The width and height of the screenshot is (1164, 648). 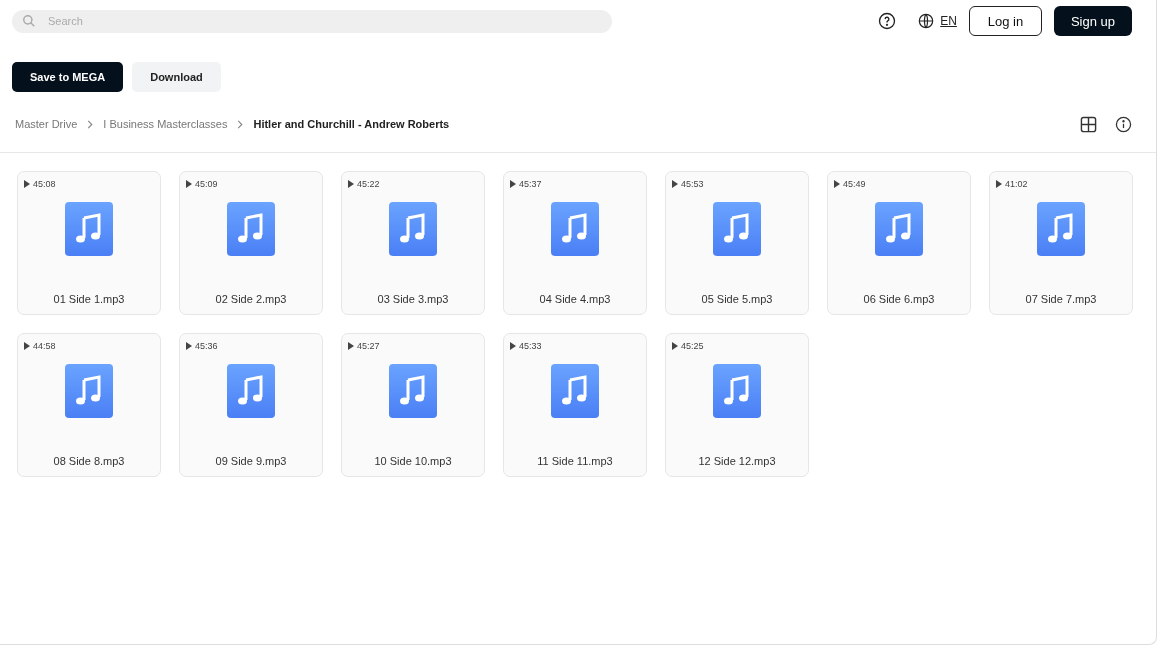 I want to click on file-name: 02 Side 2.mp3, so click(x=251, y=299).